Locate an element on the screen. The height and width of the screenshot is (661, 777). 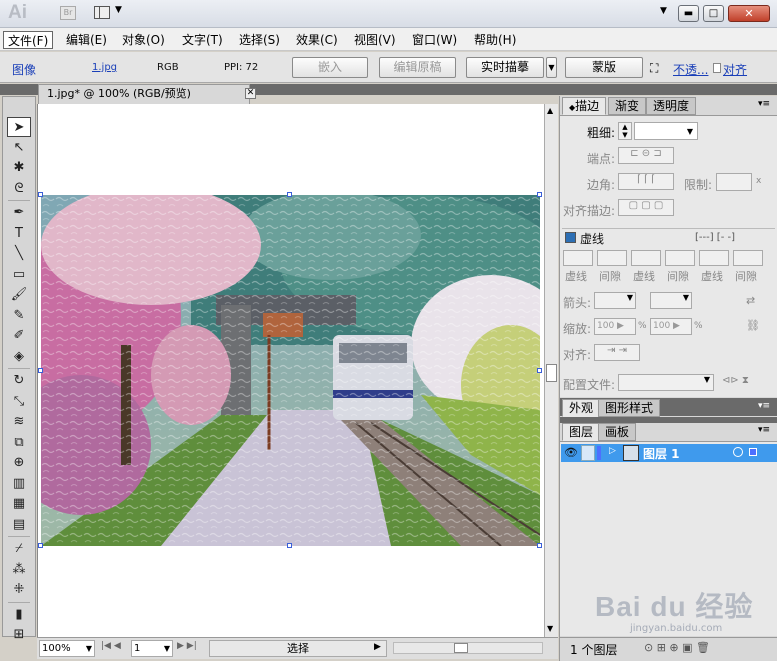
expand-triangle-icon: ▷ is located at coordinates (612, 451).